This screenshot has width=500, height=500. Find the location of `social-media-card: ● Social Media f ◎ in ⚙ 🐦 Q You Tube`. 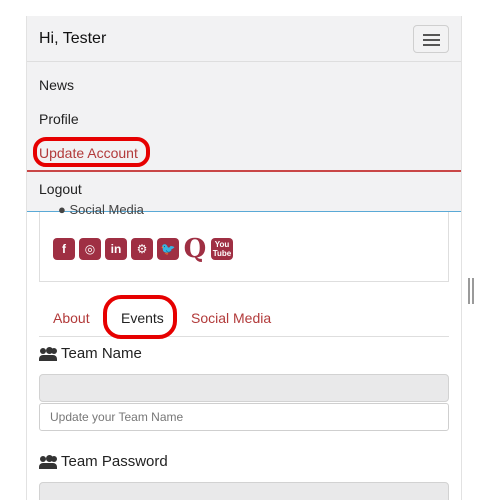

social-media-card: ● Social Media f ◎ in ⚙ 🐦 Q You Tube is located at coordinates (244, 242).